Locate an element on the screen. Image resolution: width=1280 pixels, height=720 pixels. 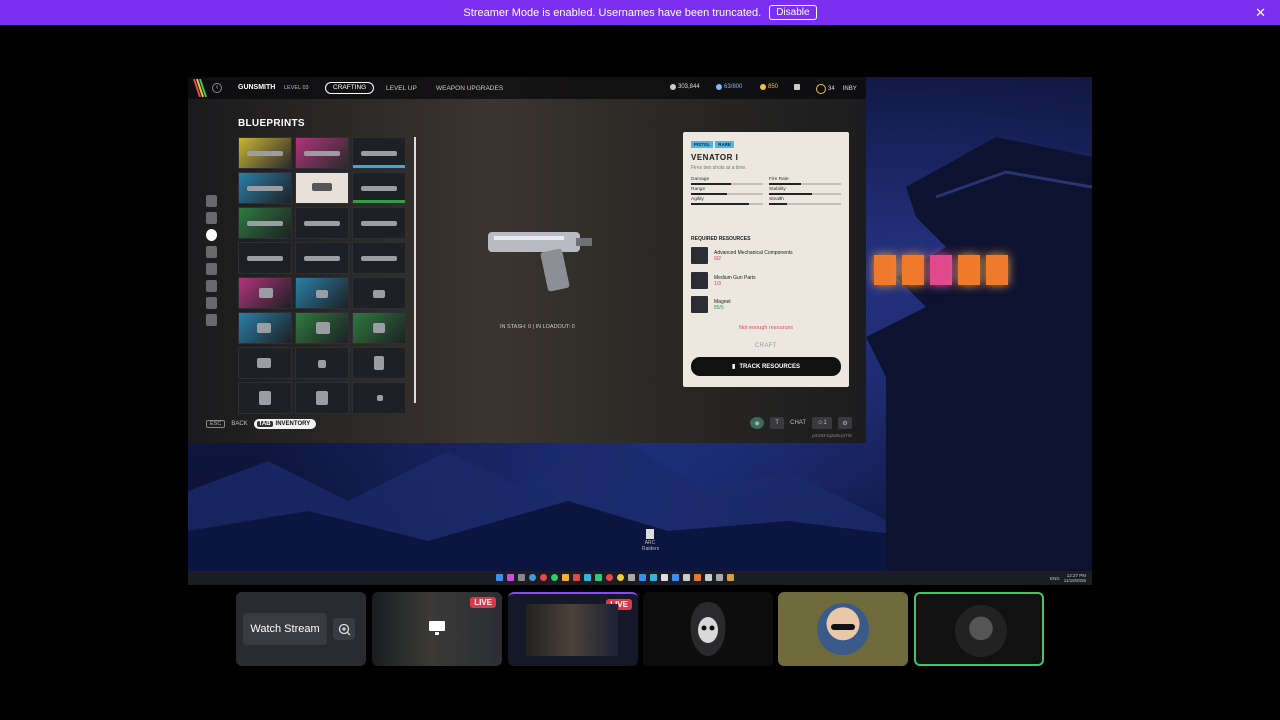
category-armor-icon is located at coordinates (211, 218).